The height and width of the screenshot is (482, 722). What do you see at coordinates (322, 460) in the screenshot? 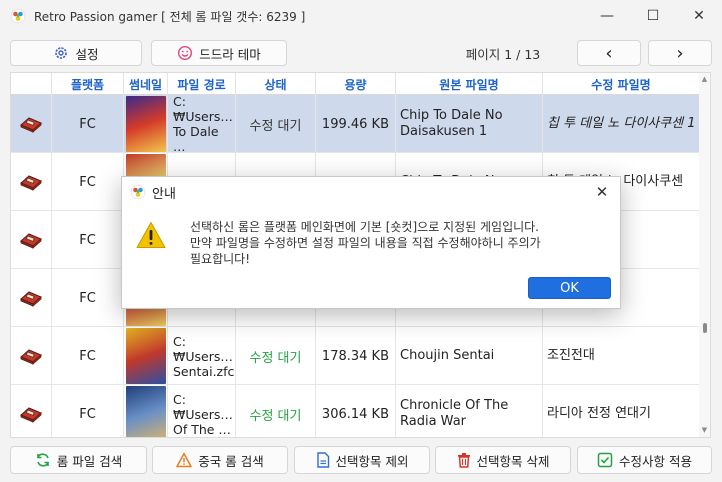
I see `document-icon` at bounding box center [322, 460].